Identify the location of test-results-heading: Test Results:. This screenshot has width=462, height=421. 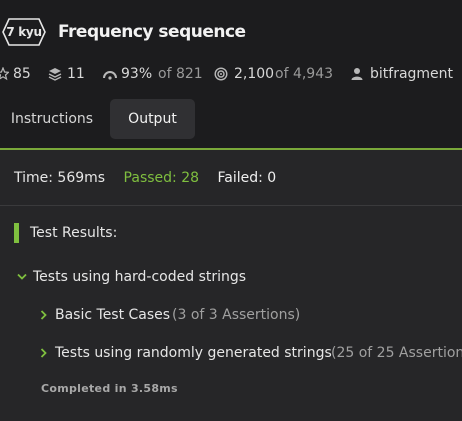
(65, 233).